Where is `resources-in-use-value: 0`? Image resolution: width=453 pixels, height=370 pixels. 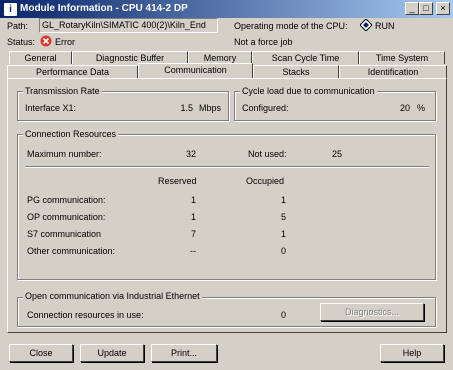
resources-in-use-value: 0 is located at coordinates (283, 315).